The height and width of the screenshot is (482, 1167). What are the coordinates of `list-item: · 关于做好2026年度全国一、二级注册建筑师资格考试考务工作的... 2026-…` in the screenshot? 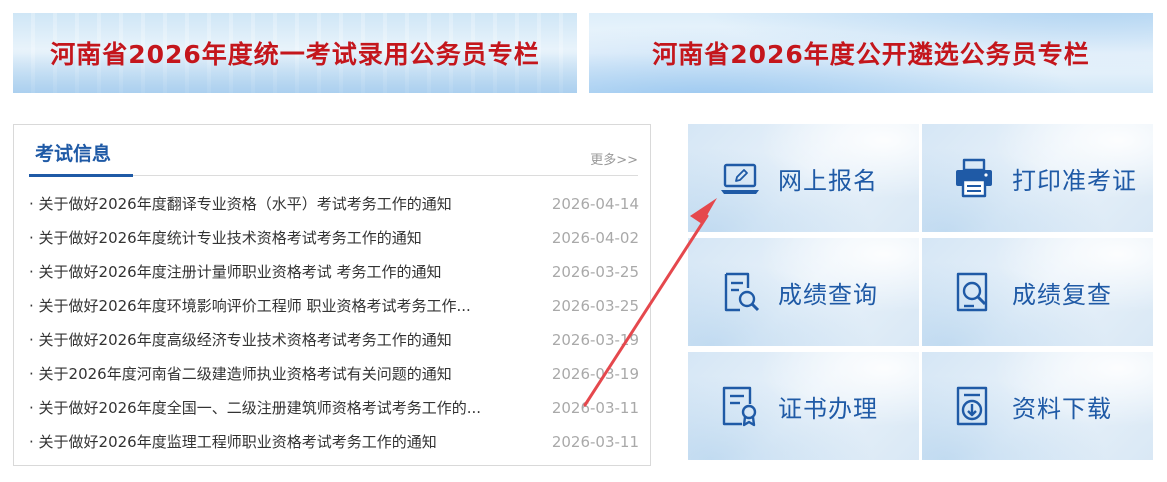 It's located at (334, 408).